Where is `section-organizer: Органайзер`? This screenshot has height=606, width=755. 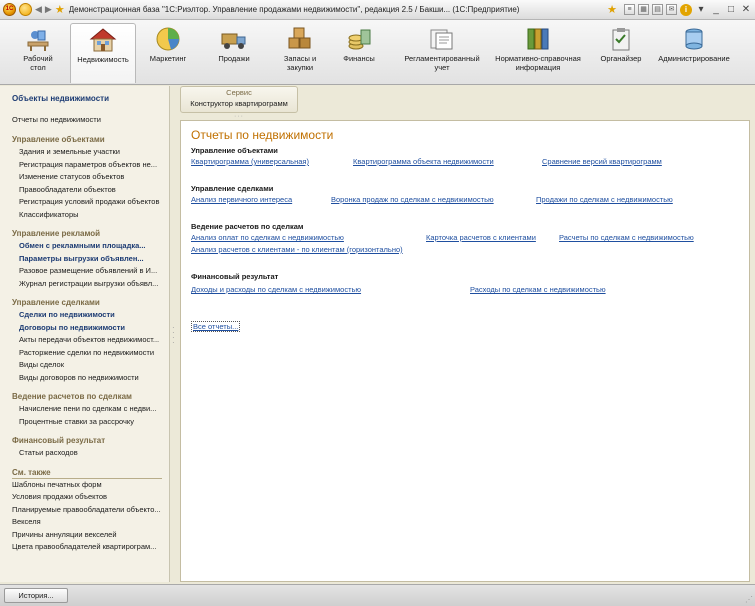 section-organizer: Органайзер is located at coordinates (621, 53).